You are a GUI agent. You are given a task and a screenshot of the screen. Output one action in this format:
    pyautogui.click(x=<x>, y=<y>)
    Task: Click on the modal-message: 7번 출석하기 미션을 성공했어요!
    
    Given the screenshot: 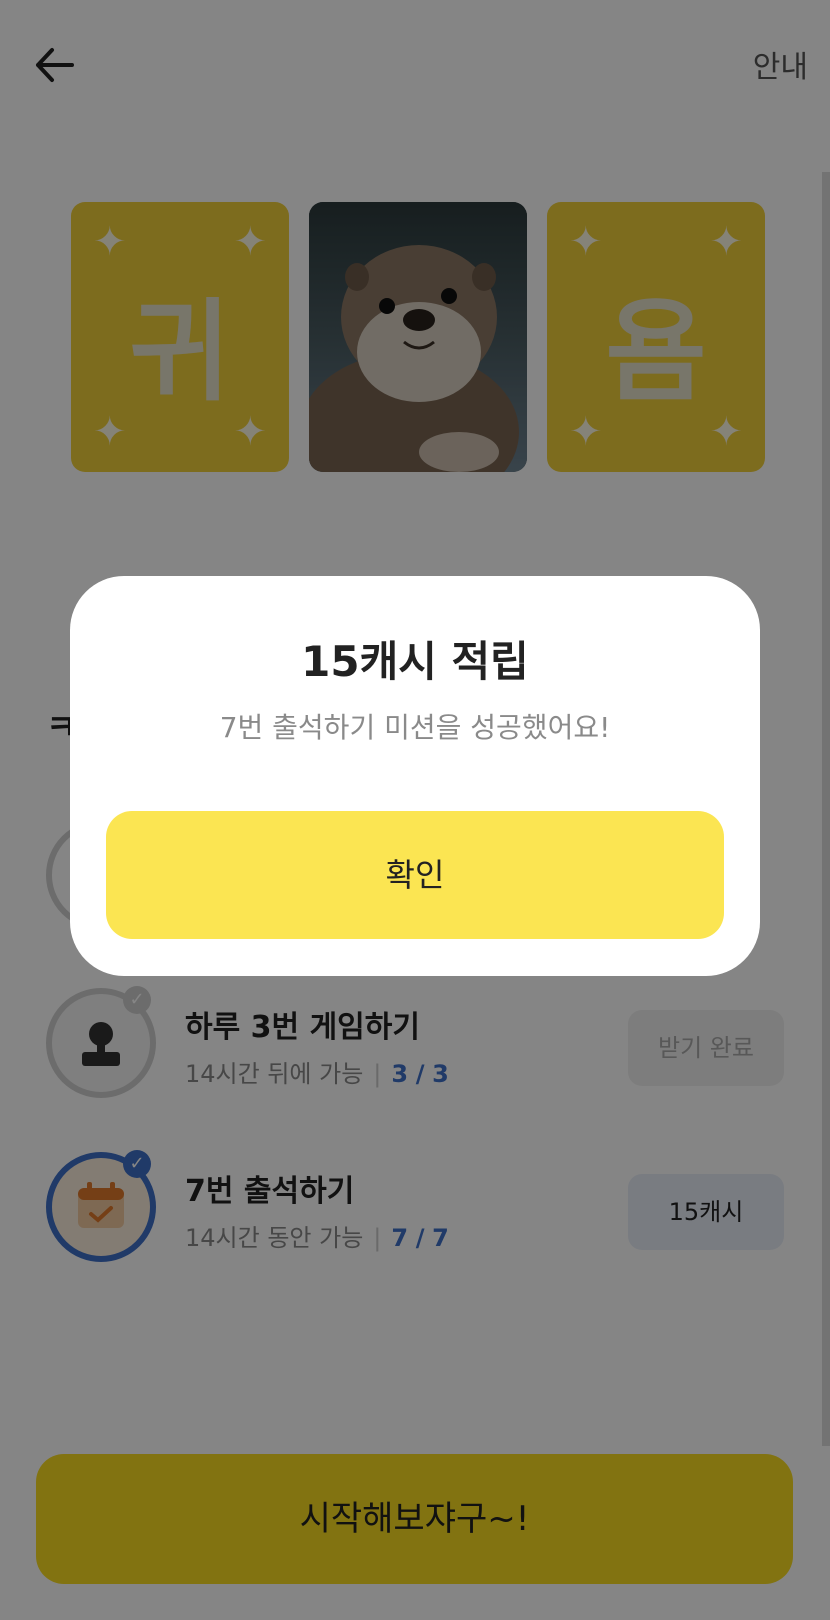 What is the action you would take?
    pyautogui.click(x=415, y=727)
    